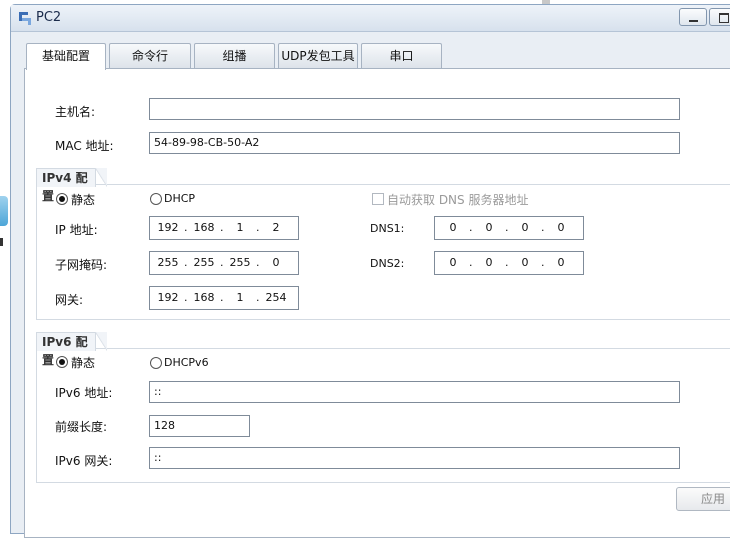 Image resolution: width=730 pixels, height=538 pixels. What do you see at coordinates (276, 227) in the screenshot?
I see `ip-octet-4: 2` at bounding box center [276, 227].